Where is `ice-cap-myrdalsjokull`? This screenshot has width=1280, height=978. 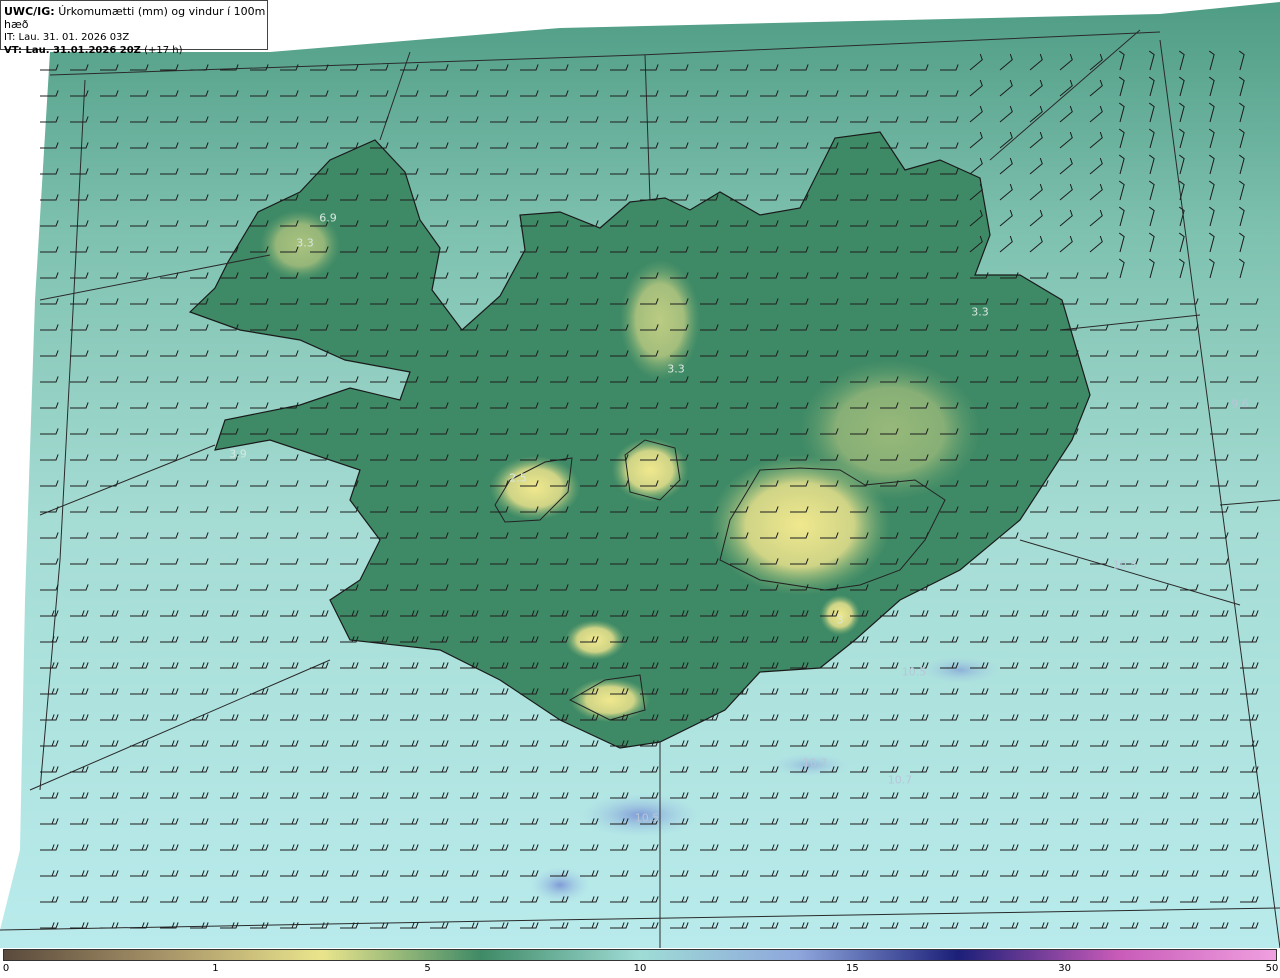
ice-cap-myrdalsjokull is located at coordinates (610, 700).